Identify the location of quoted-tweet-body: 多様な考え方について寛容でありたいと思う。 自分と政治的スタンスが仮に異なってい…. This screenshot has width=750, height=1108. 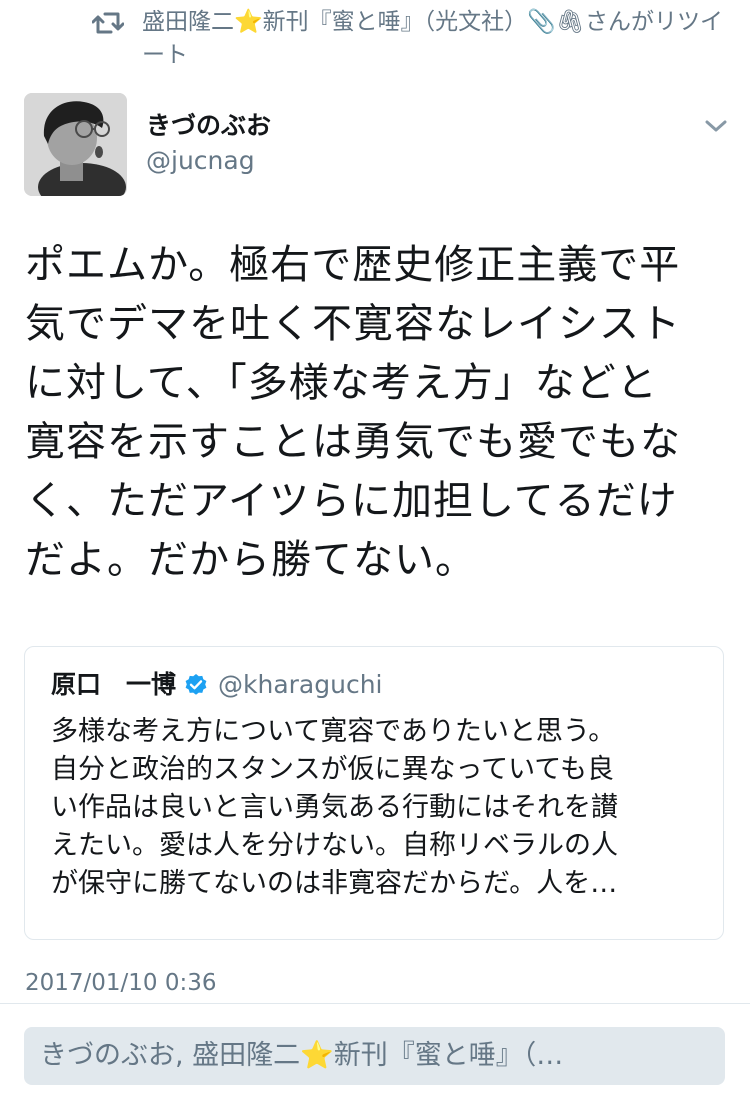
(379, 808).